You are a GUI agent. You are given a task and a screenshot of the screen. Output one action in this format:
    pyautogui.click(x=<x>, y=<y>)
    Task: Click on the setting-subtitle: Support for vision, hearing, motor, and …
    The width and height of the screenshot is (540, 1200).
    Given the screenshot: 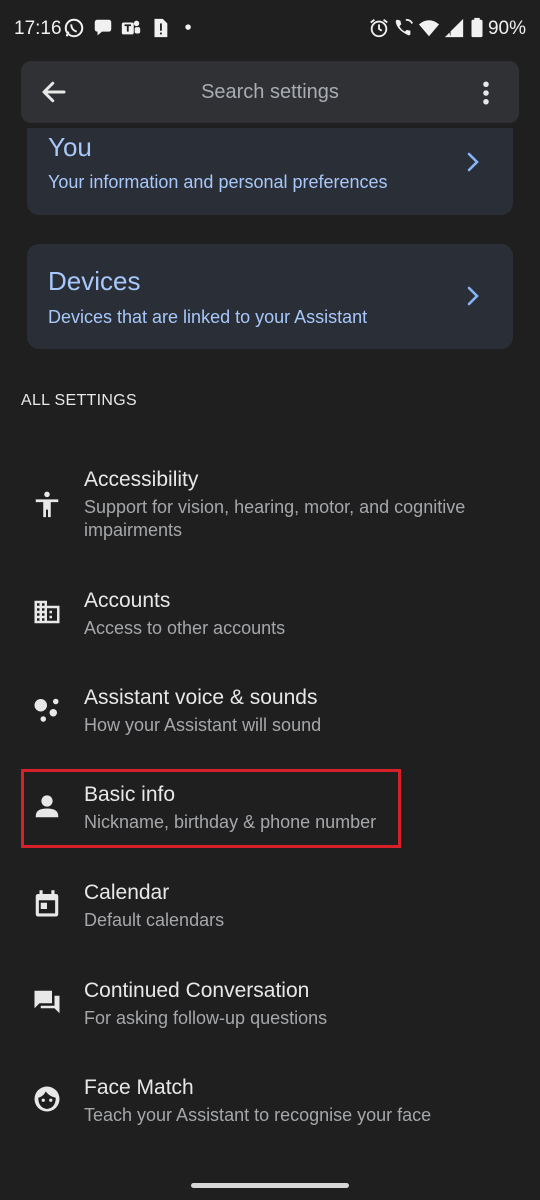 What is the action you would take?
    pyautogui.click(x=275, y=518)
    